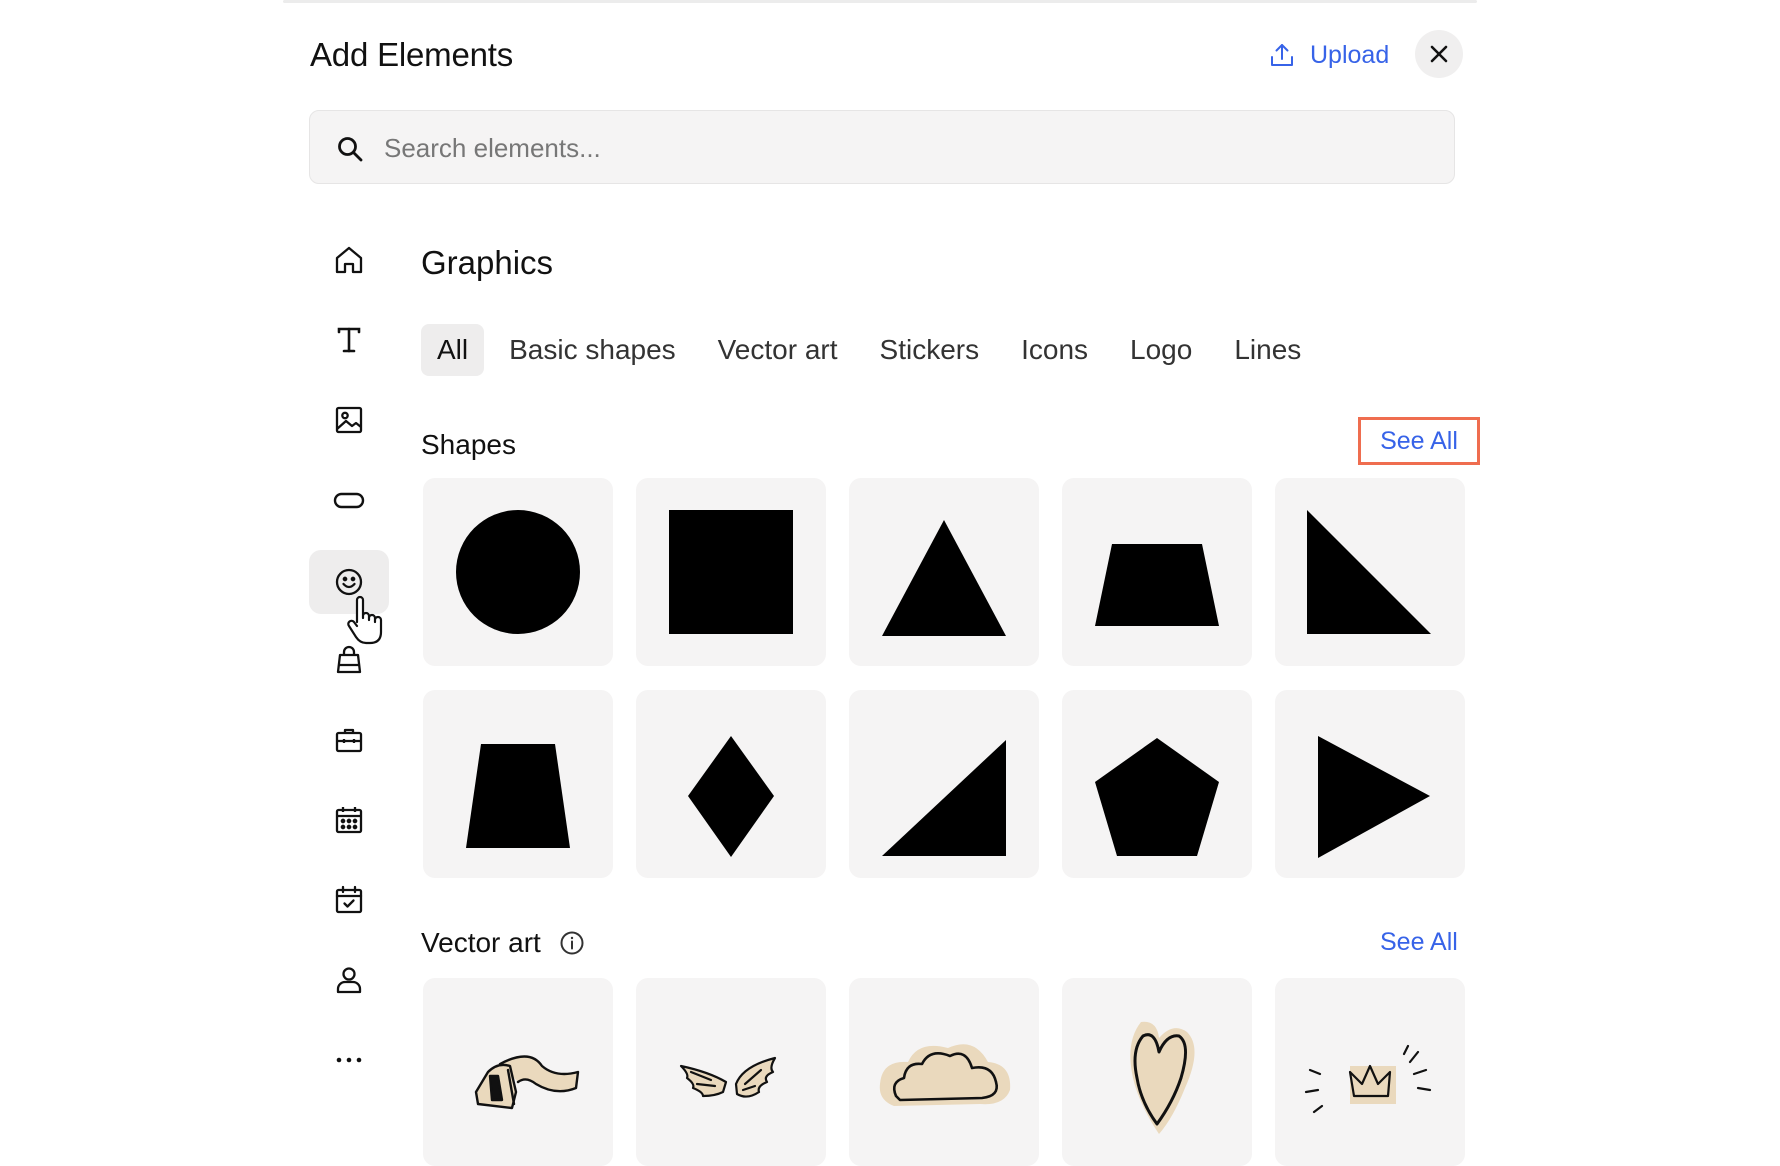  What do you see at coordinates (365, 620) in the screenshot?
I see `hand-cursor-icon` at bounding box center [365, 620].